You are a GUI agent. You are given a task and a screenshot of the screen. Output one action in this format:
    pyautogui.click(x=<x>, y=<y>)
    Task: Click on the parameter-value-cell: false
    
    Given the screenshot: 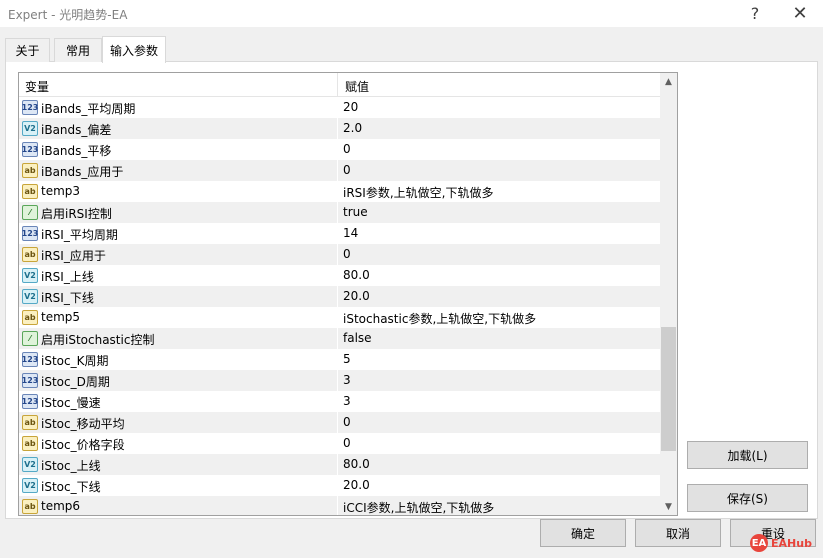 What is the action you would take?
    pyautogui.click(x=499, y=338)
    